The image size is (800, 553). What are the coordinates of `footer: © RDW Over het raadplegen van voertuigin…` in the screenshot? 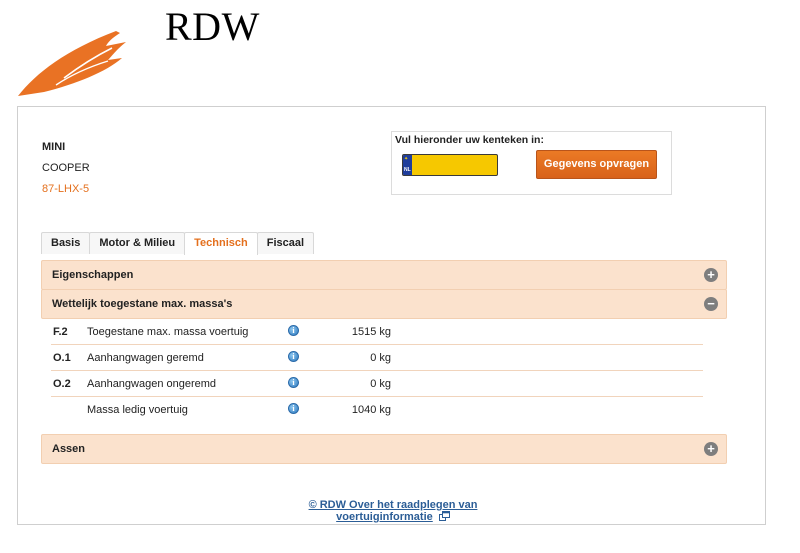 It's located at (393, 511).